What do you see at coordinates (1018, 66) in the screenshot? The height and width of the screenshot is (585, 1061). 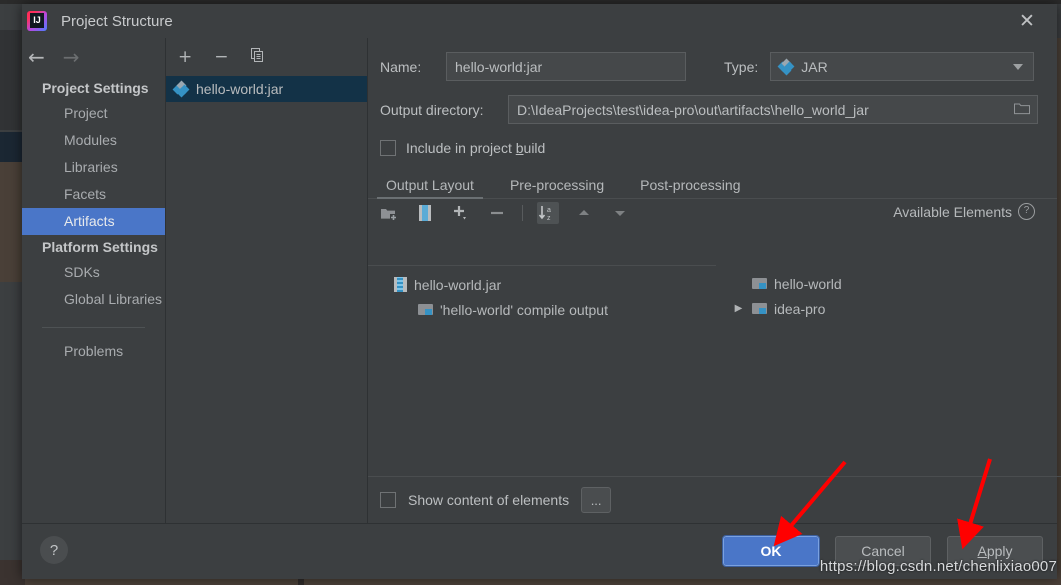 I see `chevron-down-icon` at bounding box center [1018, 66].